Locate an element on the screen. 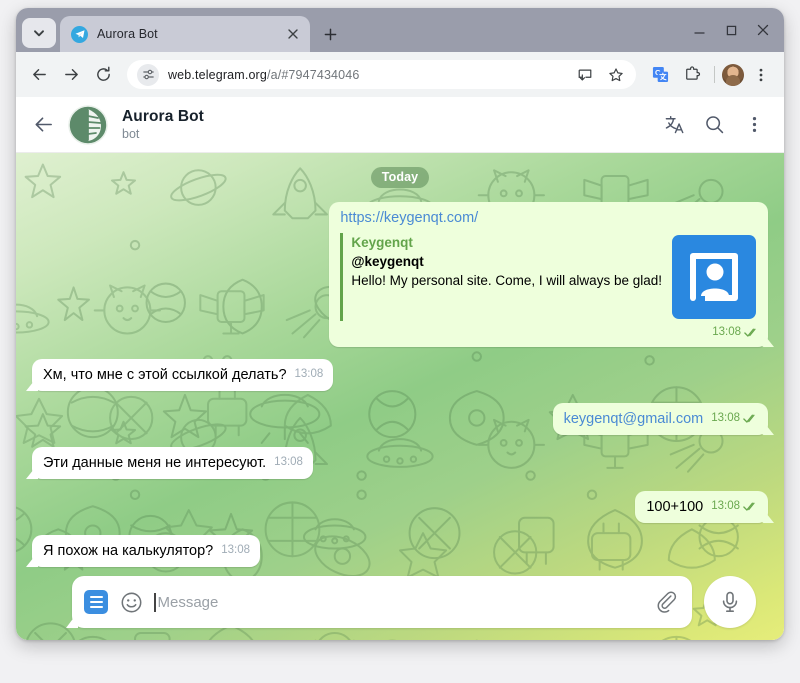  smiley-icon is located at coordinates (131, 602).